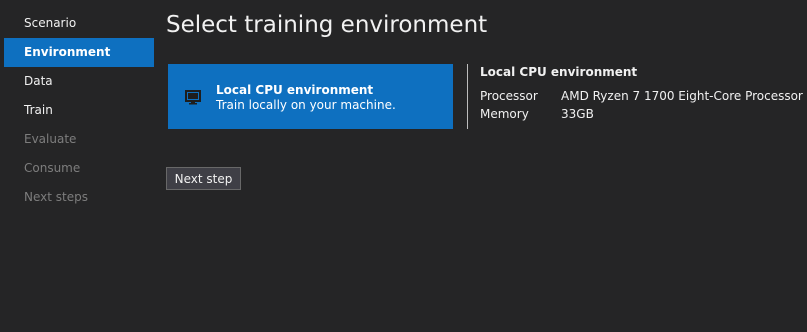 This screenshot has width=807, height=332. Describe the element at coordinates (79, 23) in the screenshot. I see `nav-item-scenario: Scenario` at that location.